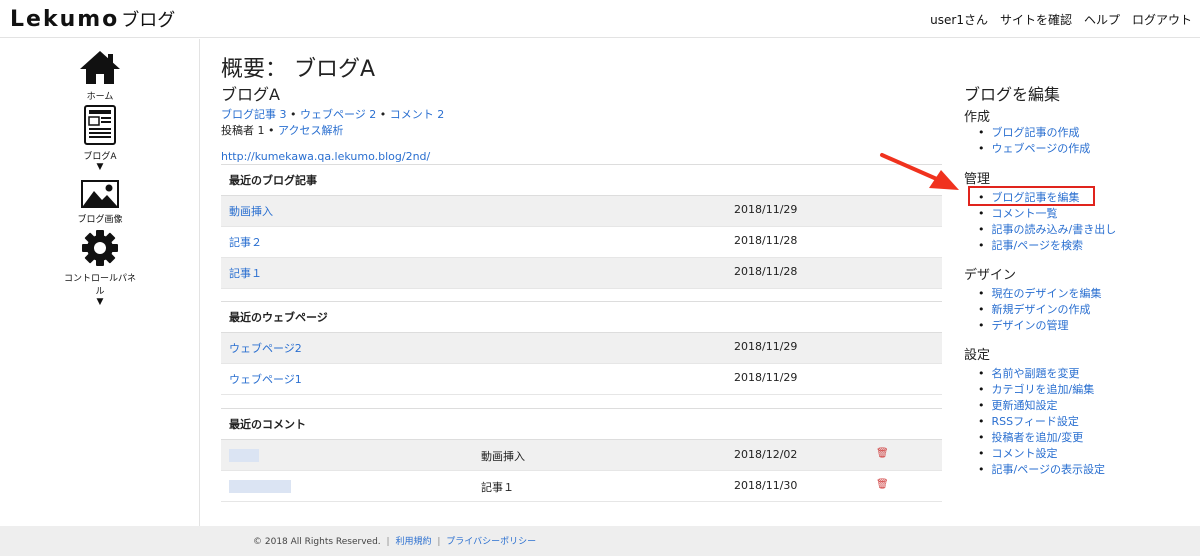  I want to click on categories-link: カテゴリを追加/編集, so click(1043, 389).